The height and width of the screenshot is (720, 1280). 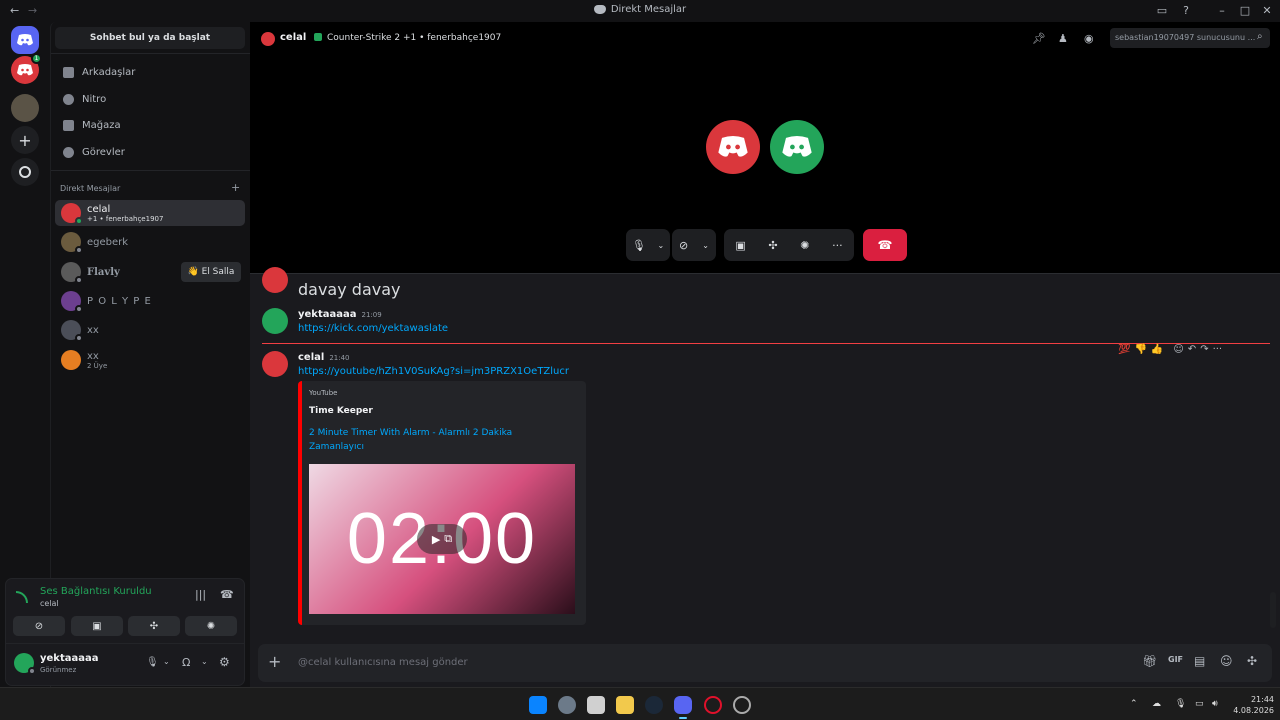 I want to click on dm-item-egeberk: egeberk, so click(x=150, y=242).